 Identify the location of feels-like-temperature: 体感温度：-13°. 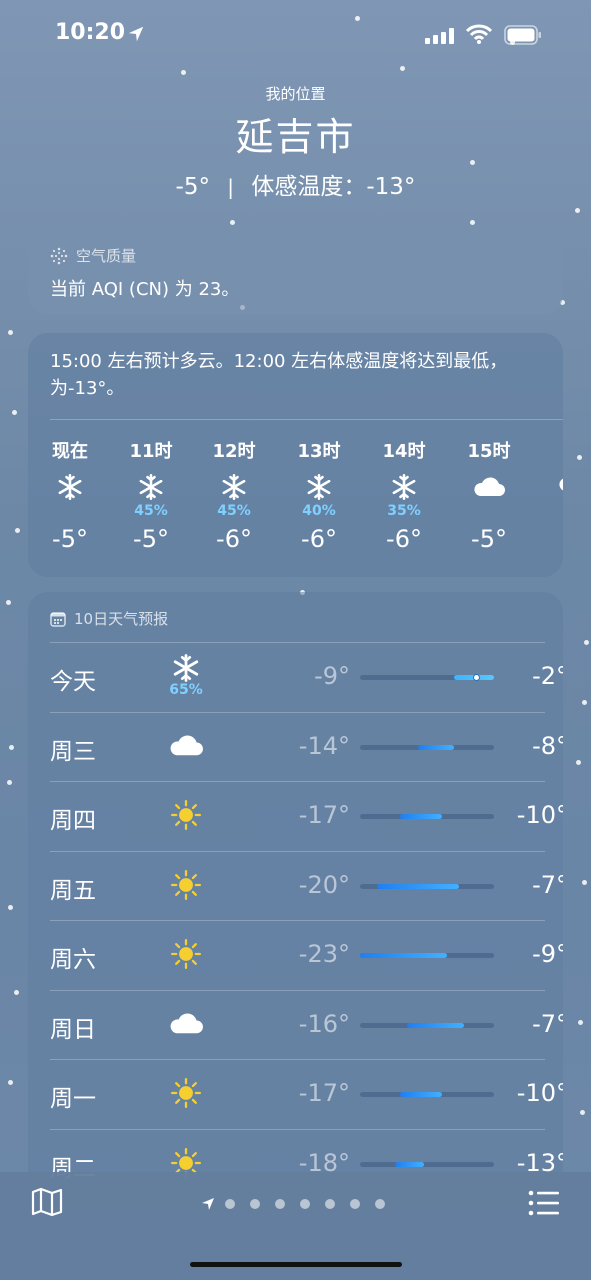
(333, 187).